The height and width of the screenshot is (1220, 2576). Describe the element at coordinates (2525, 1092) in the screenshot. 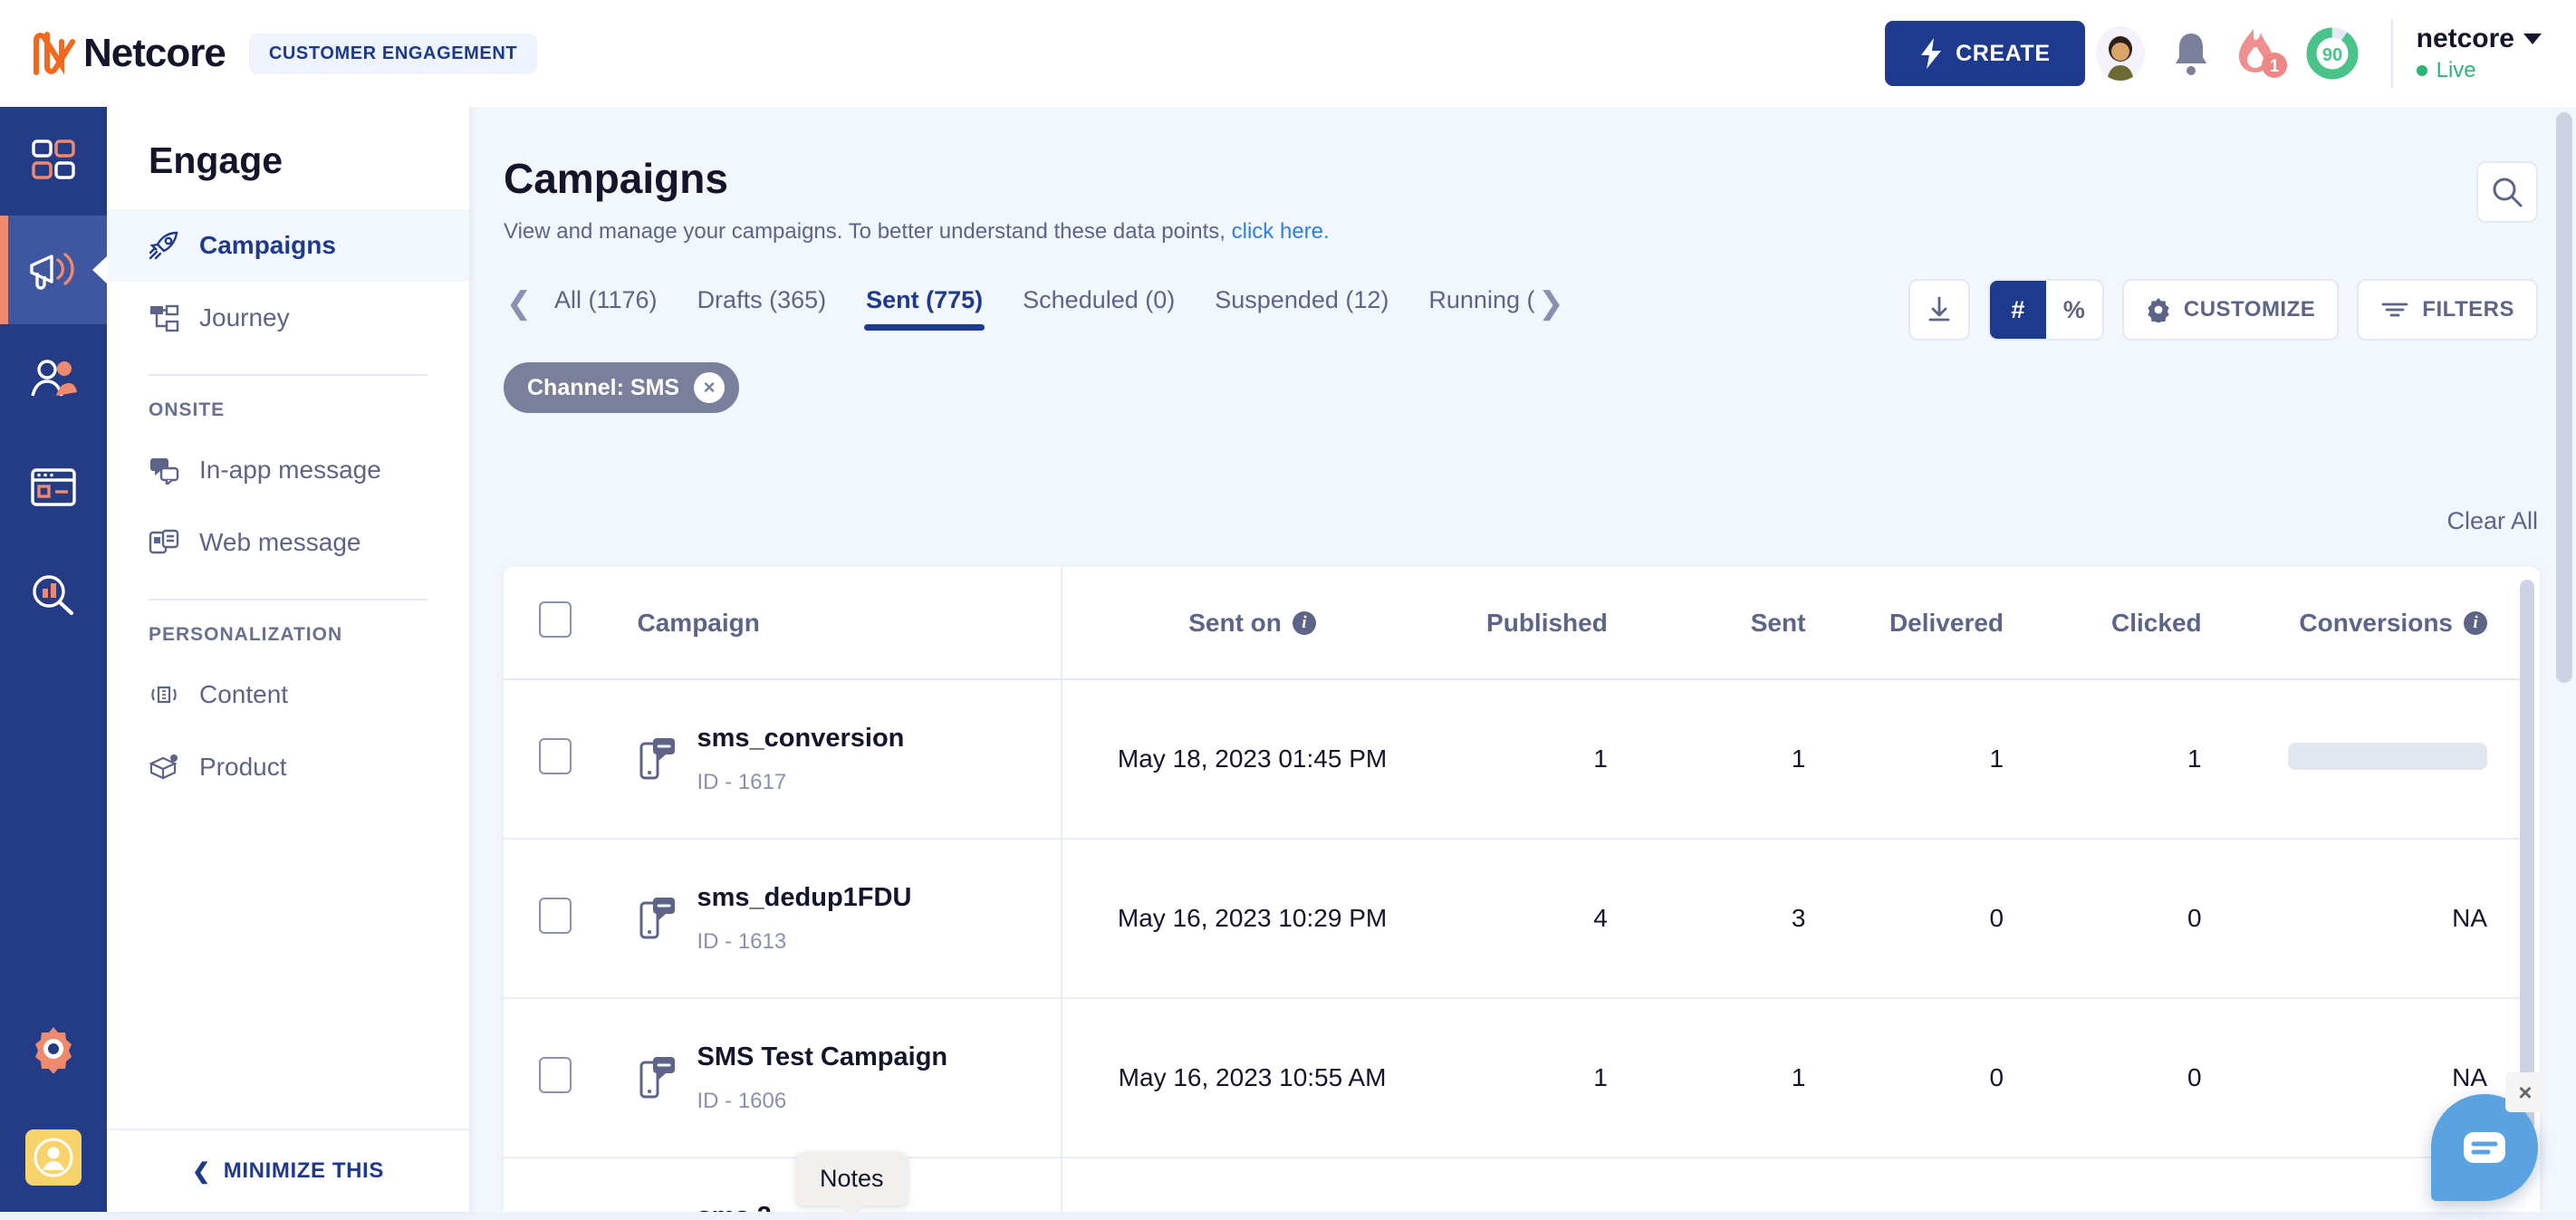

I see `chat-widget-close-button: ×` at that location.